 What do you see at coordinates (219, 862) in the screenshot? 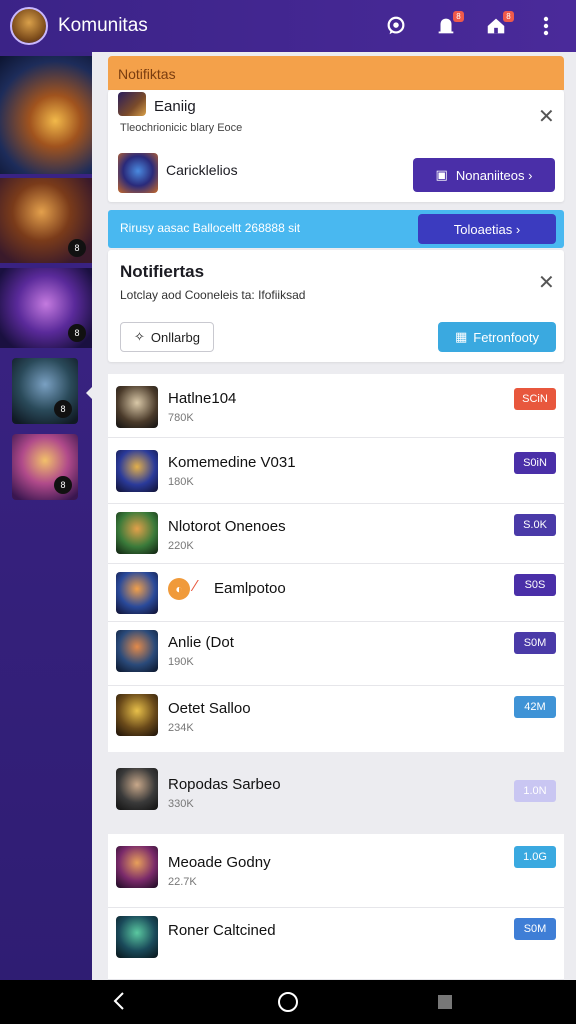
I see `item-name: Meoade Godny` at bounding box center [219, 862].